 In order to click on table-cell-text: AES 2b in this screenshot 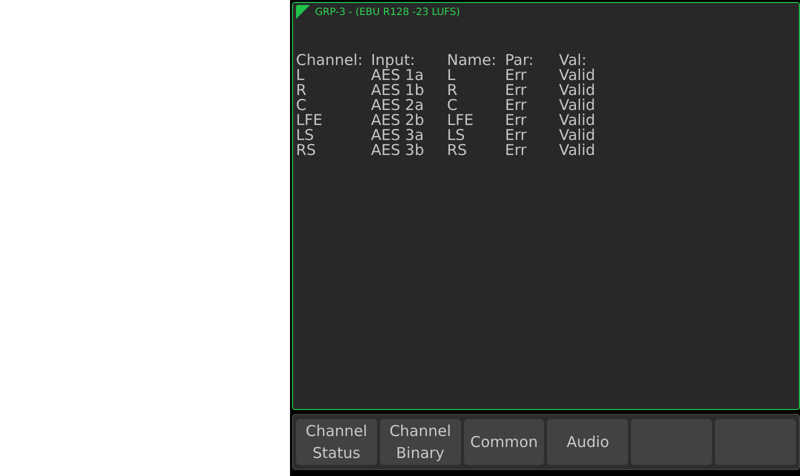, I will do `click(398, 120)`.